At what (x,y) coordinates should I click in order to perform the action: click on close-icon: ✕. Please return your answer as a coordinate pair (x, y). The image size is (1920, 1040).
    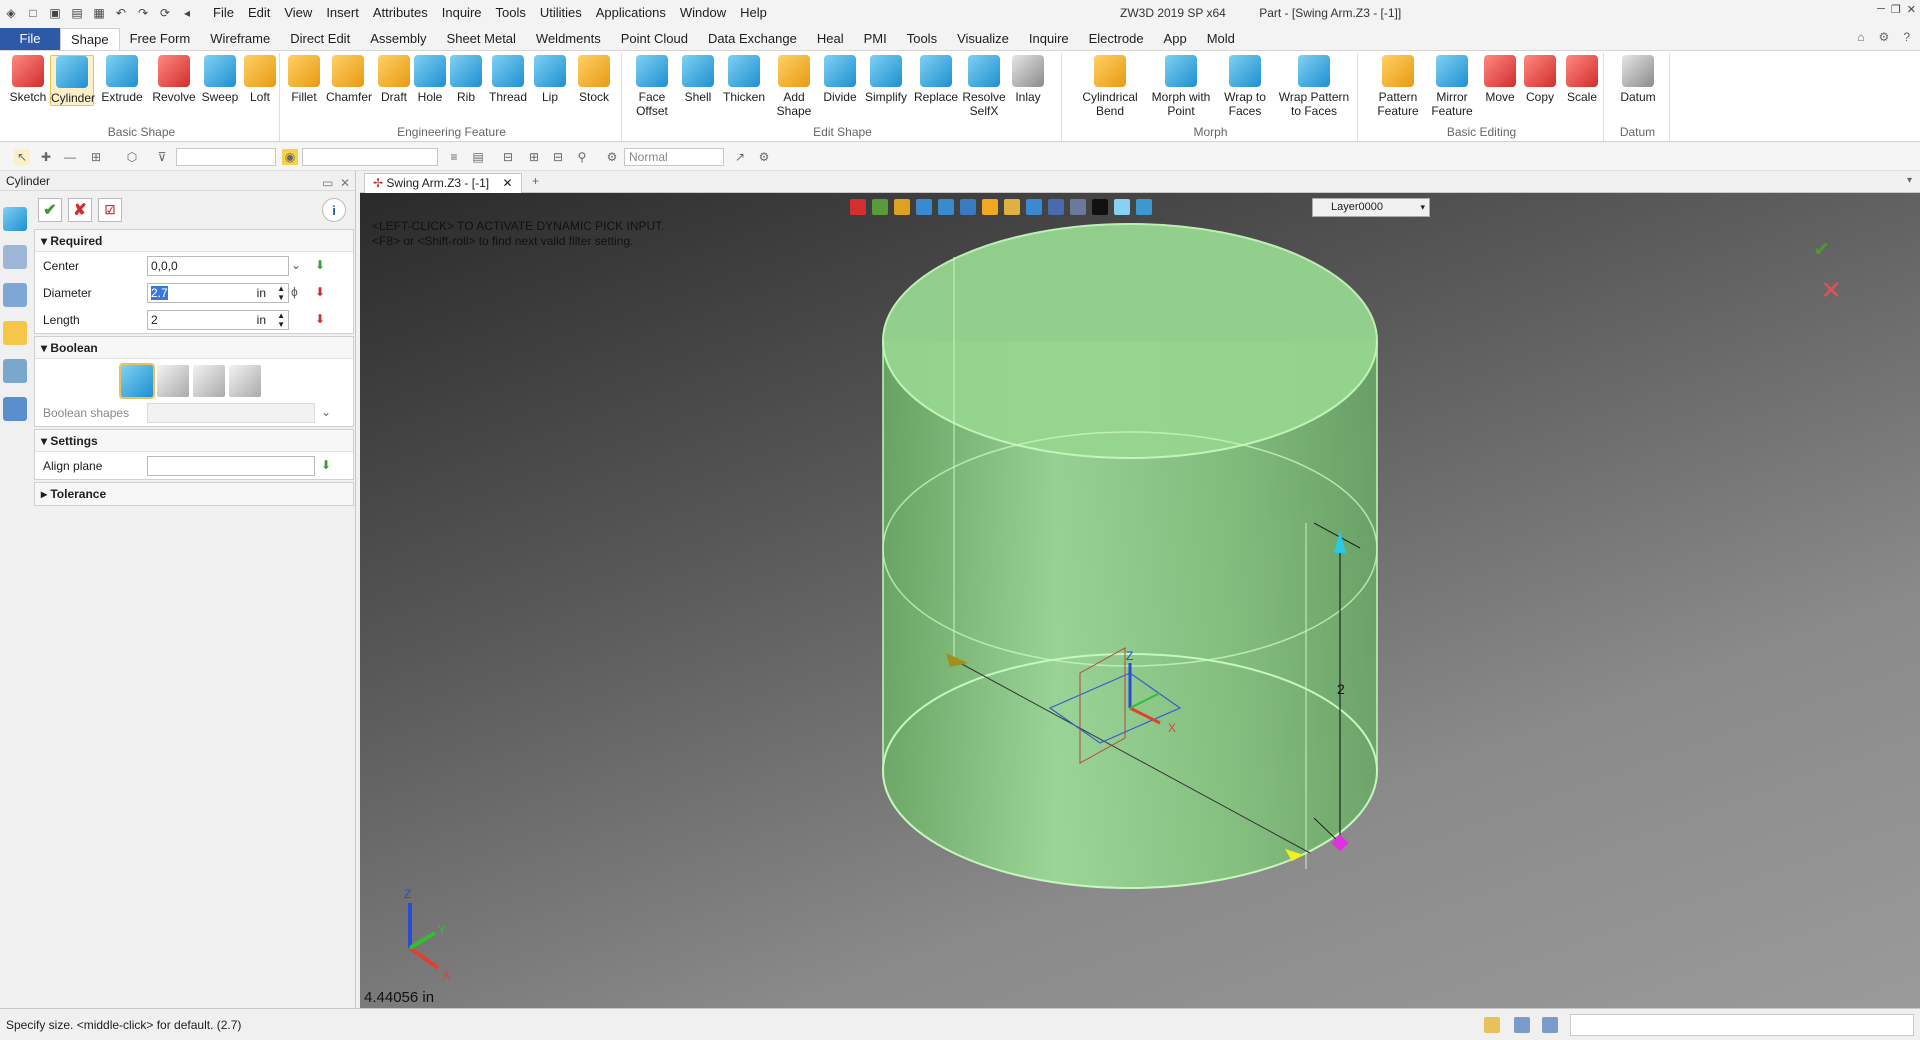
    Looking at the image, I should click on (1911, 9).